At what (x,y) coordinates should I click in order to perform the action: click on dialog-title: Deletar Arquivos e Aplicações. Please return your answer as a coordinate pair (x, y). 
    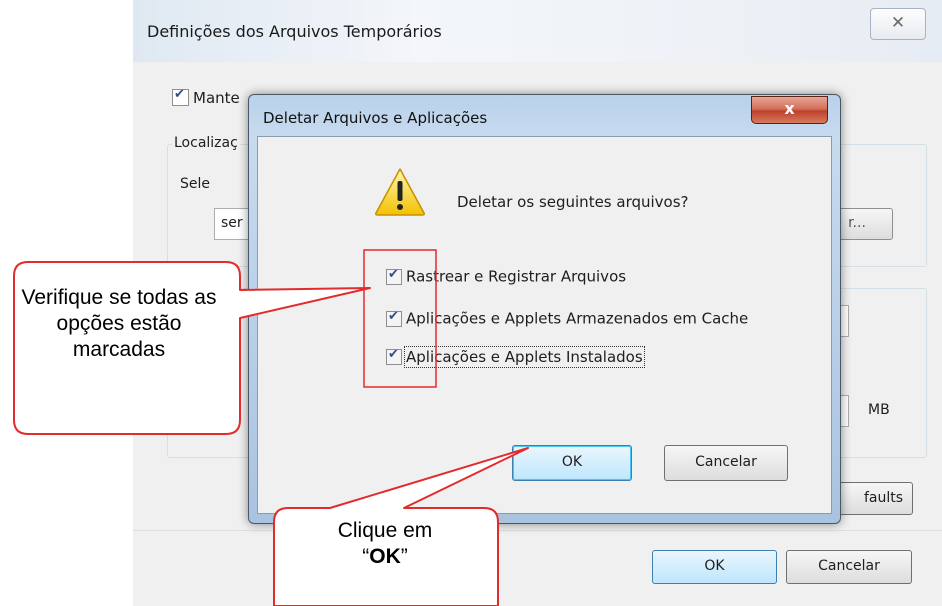
    Looking at the image, I should click on (375, 118).